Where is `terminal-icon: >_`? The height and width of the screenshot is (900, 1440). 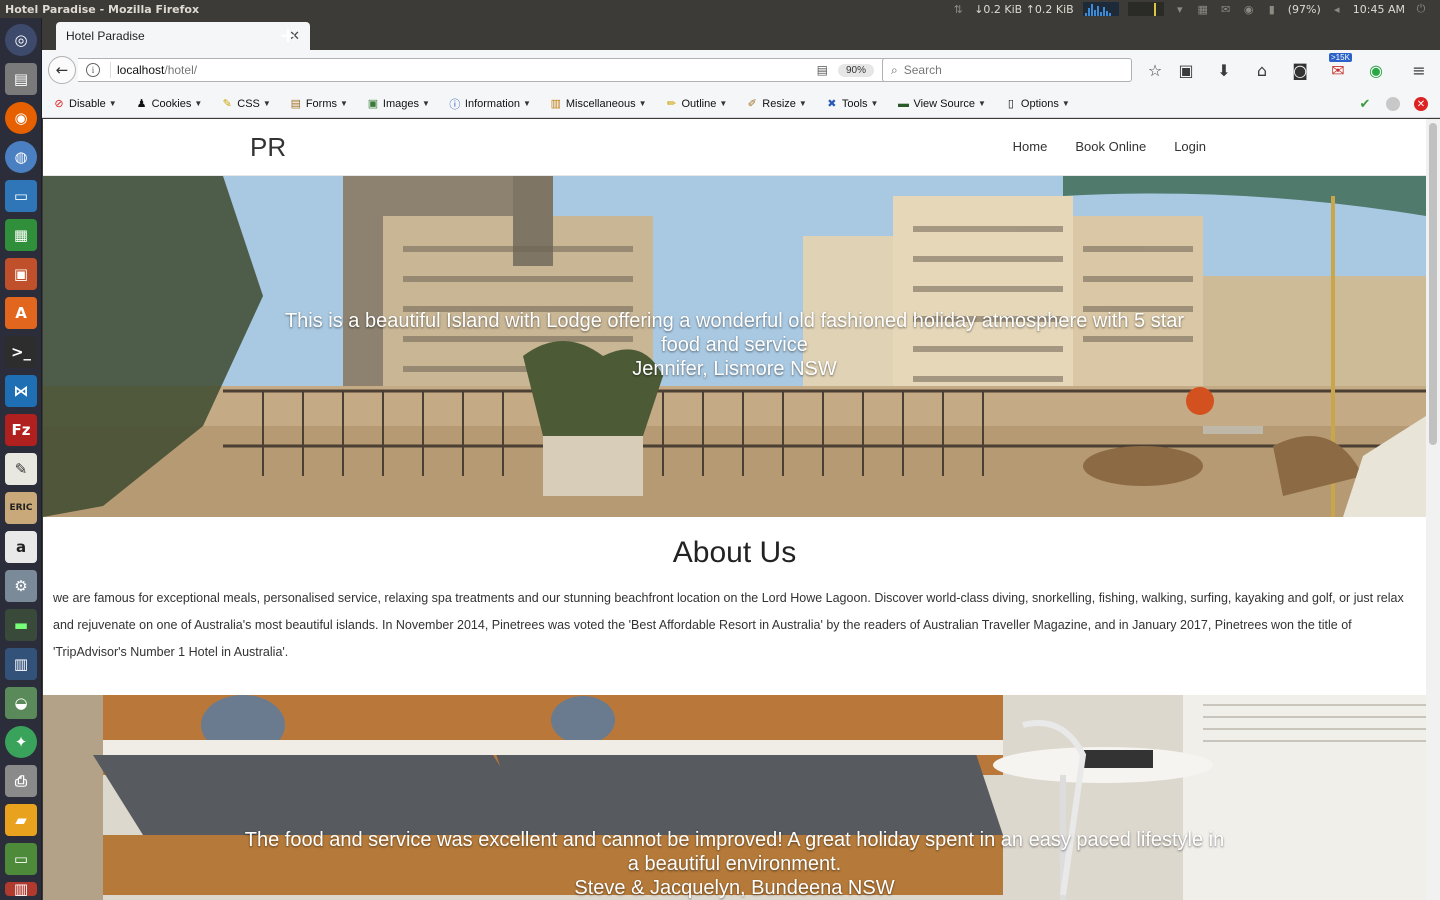 terminal-icon: >_ is located at coordinates (21, 352).